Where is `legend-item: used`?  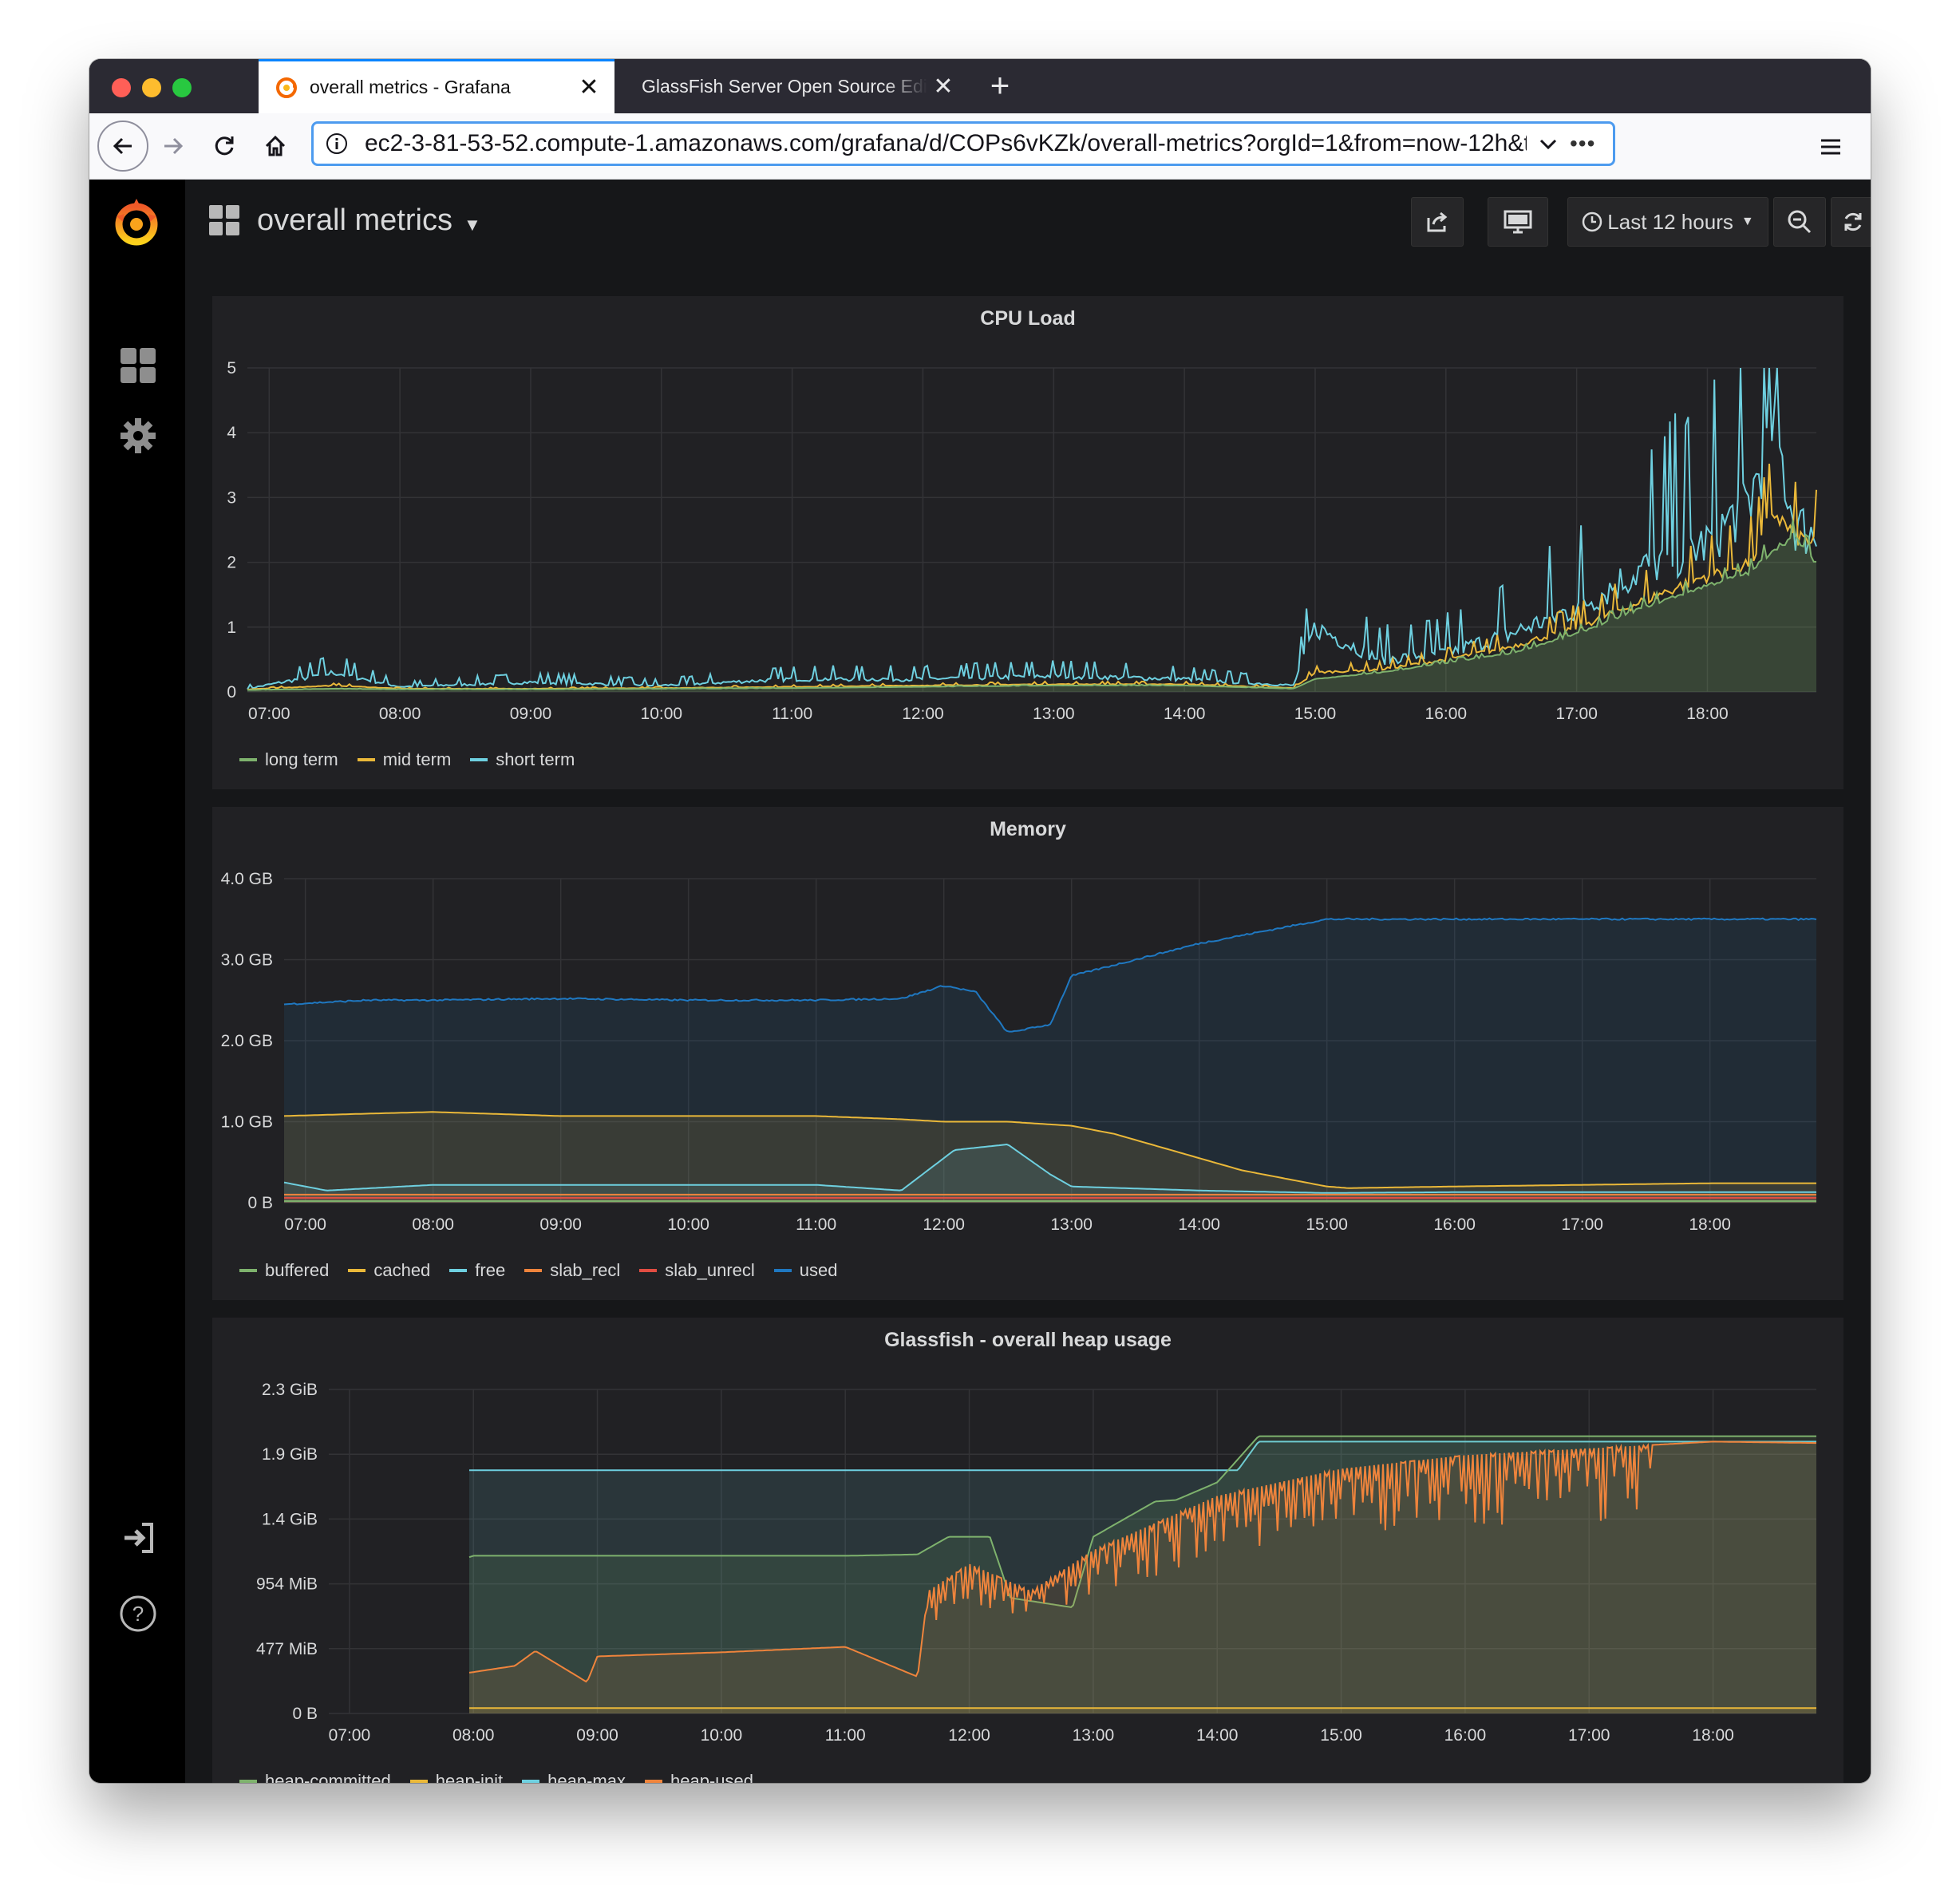
legend-item: used is located at coordinates (805, 1270).